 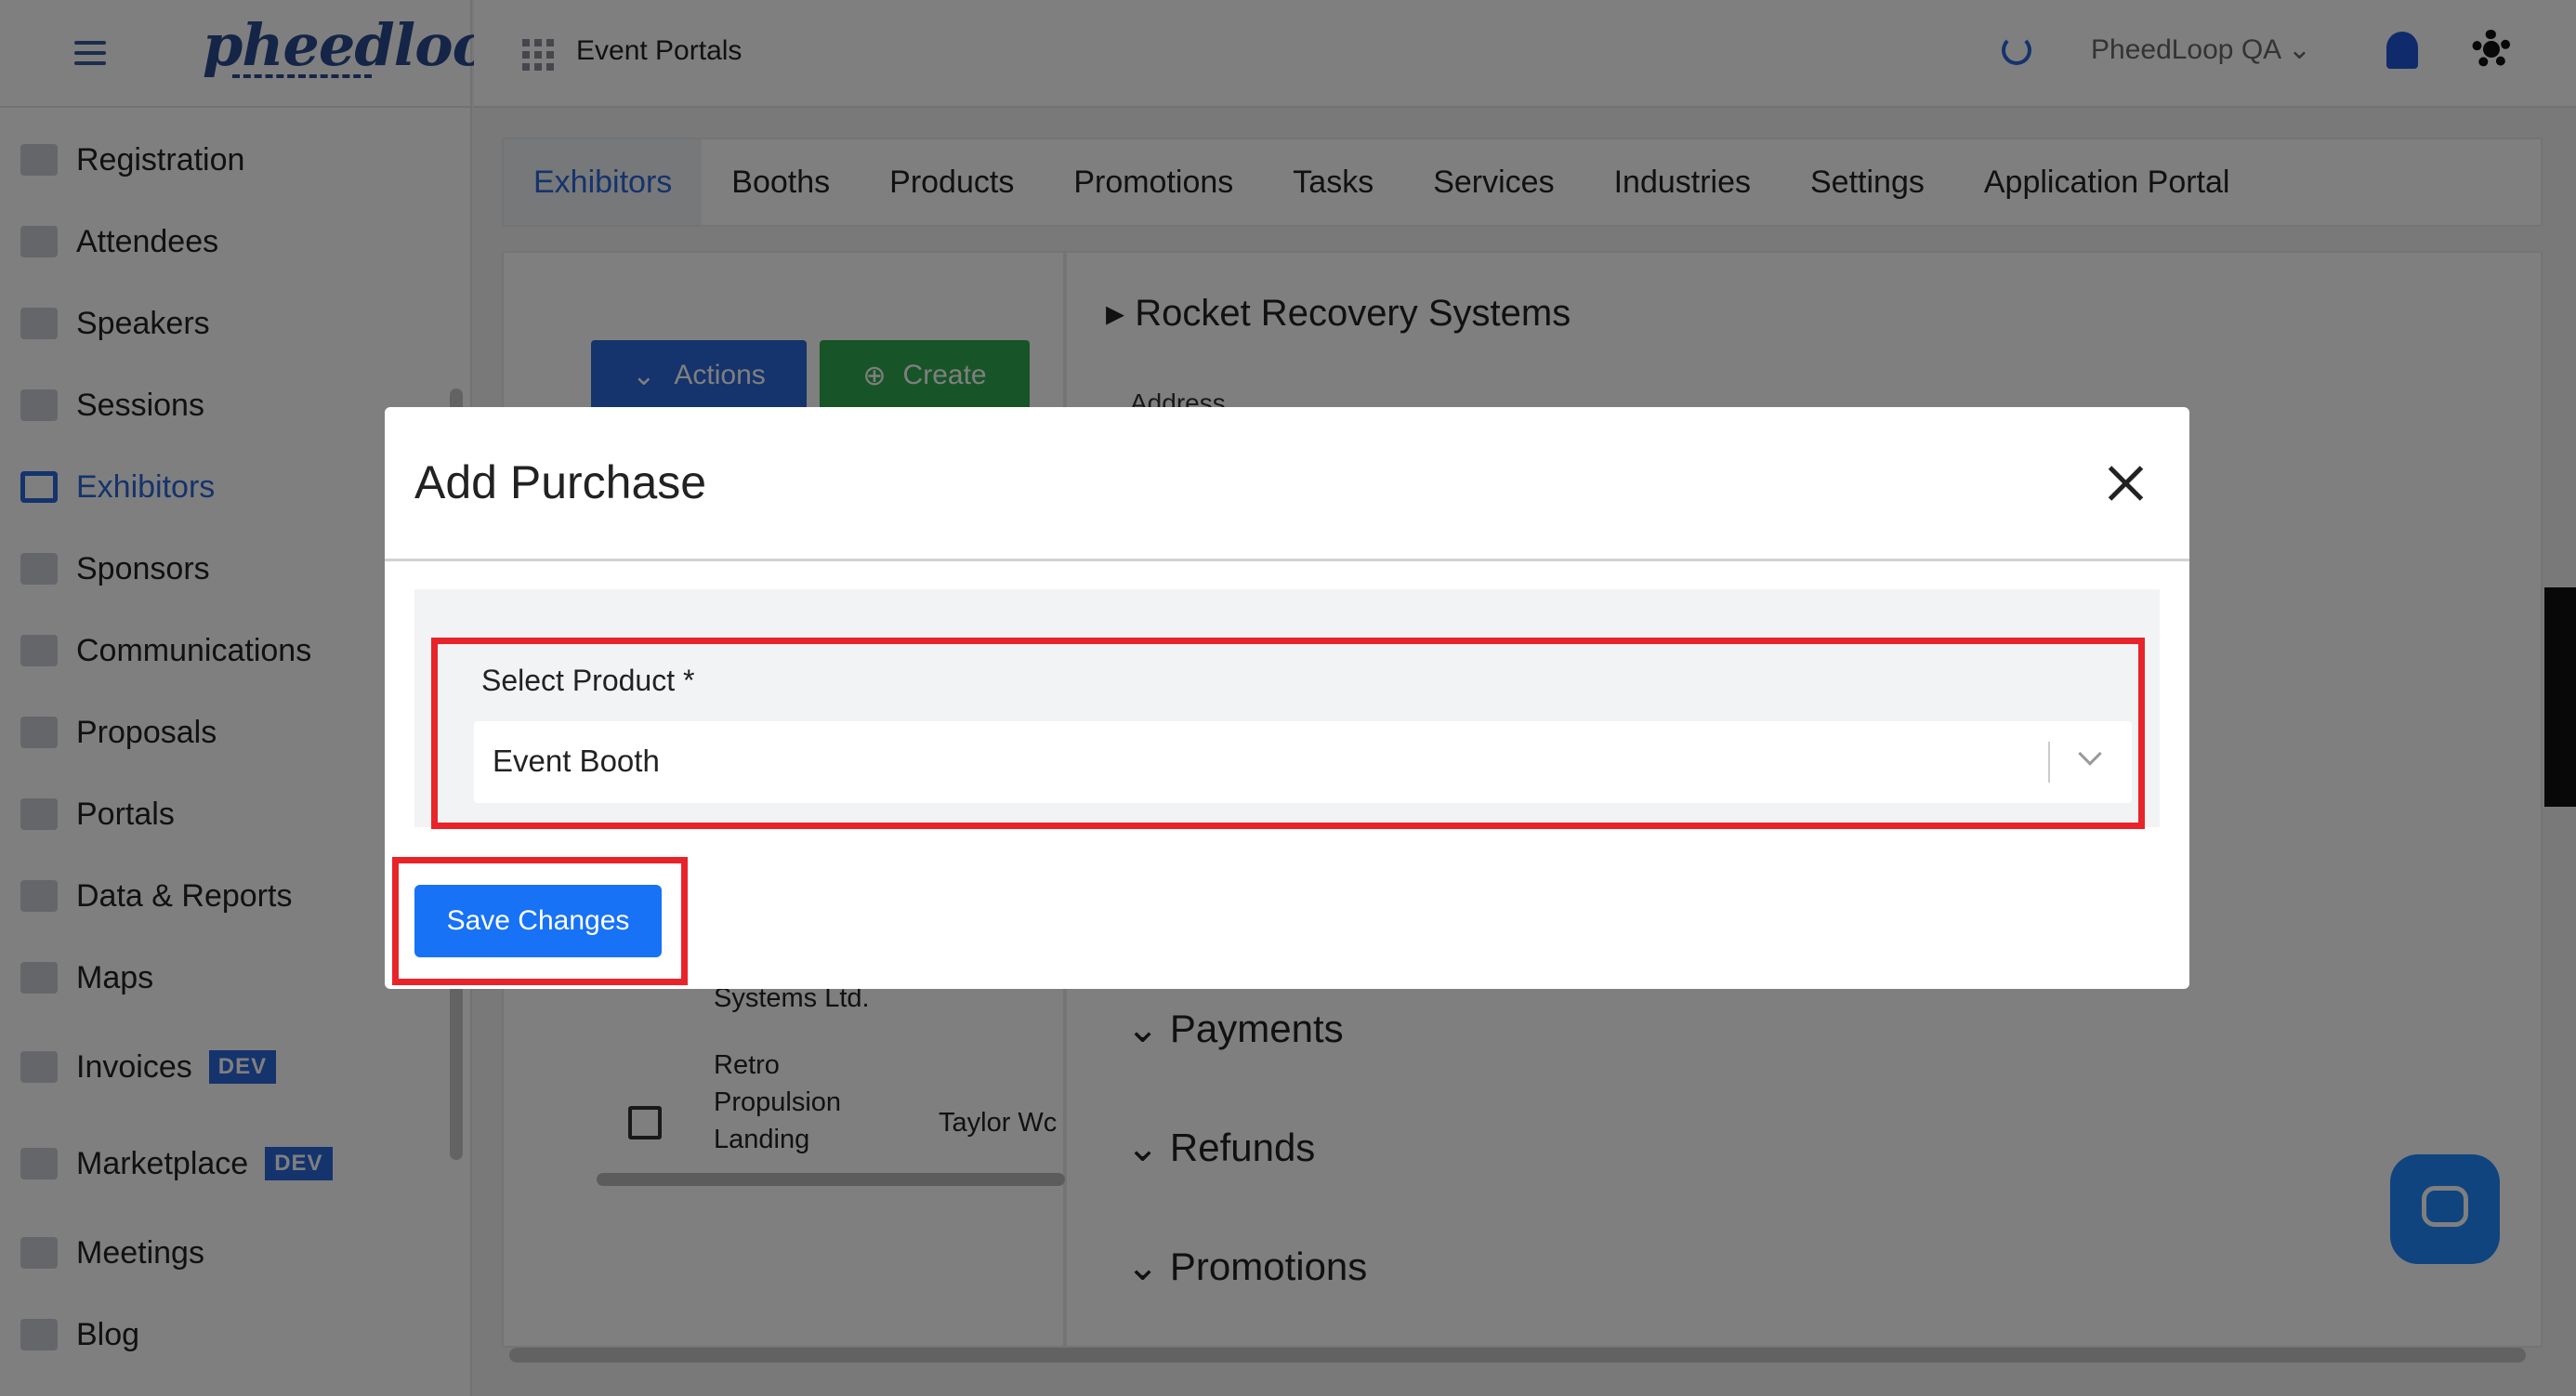 I want to click on chevron-down-icon, so click(x=2090, y=754).